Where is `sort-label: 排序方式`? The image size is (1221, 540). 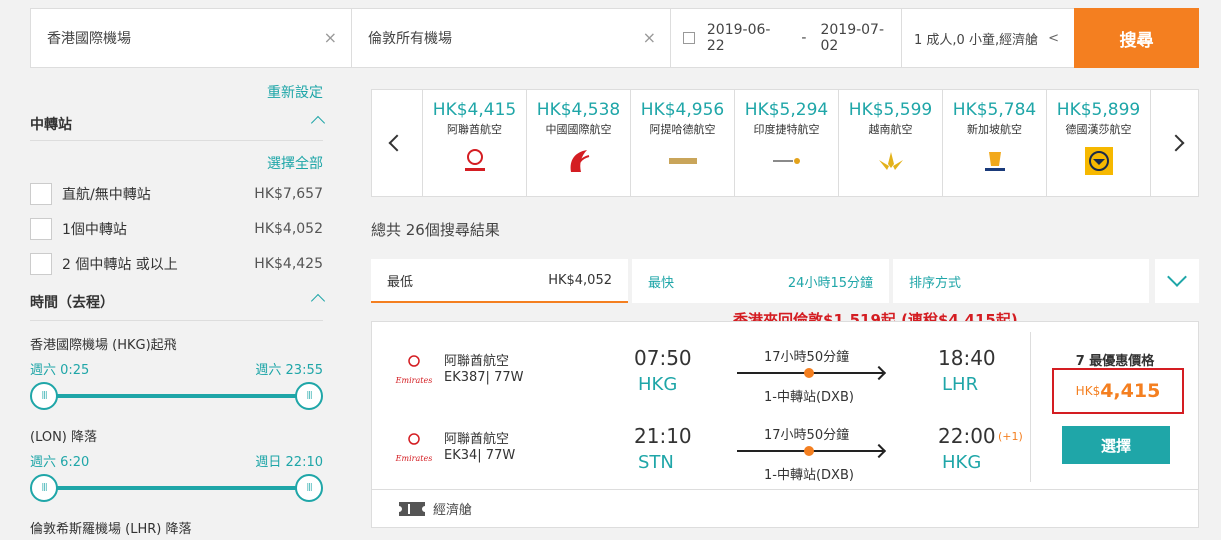
sort-label: 排序方式 is located at coordinates (935, 283).